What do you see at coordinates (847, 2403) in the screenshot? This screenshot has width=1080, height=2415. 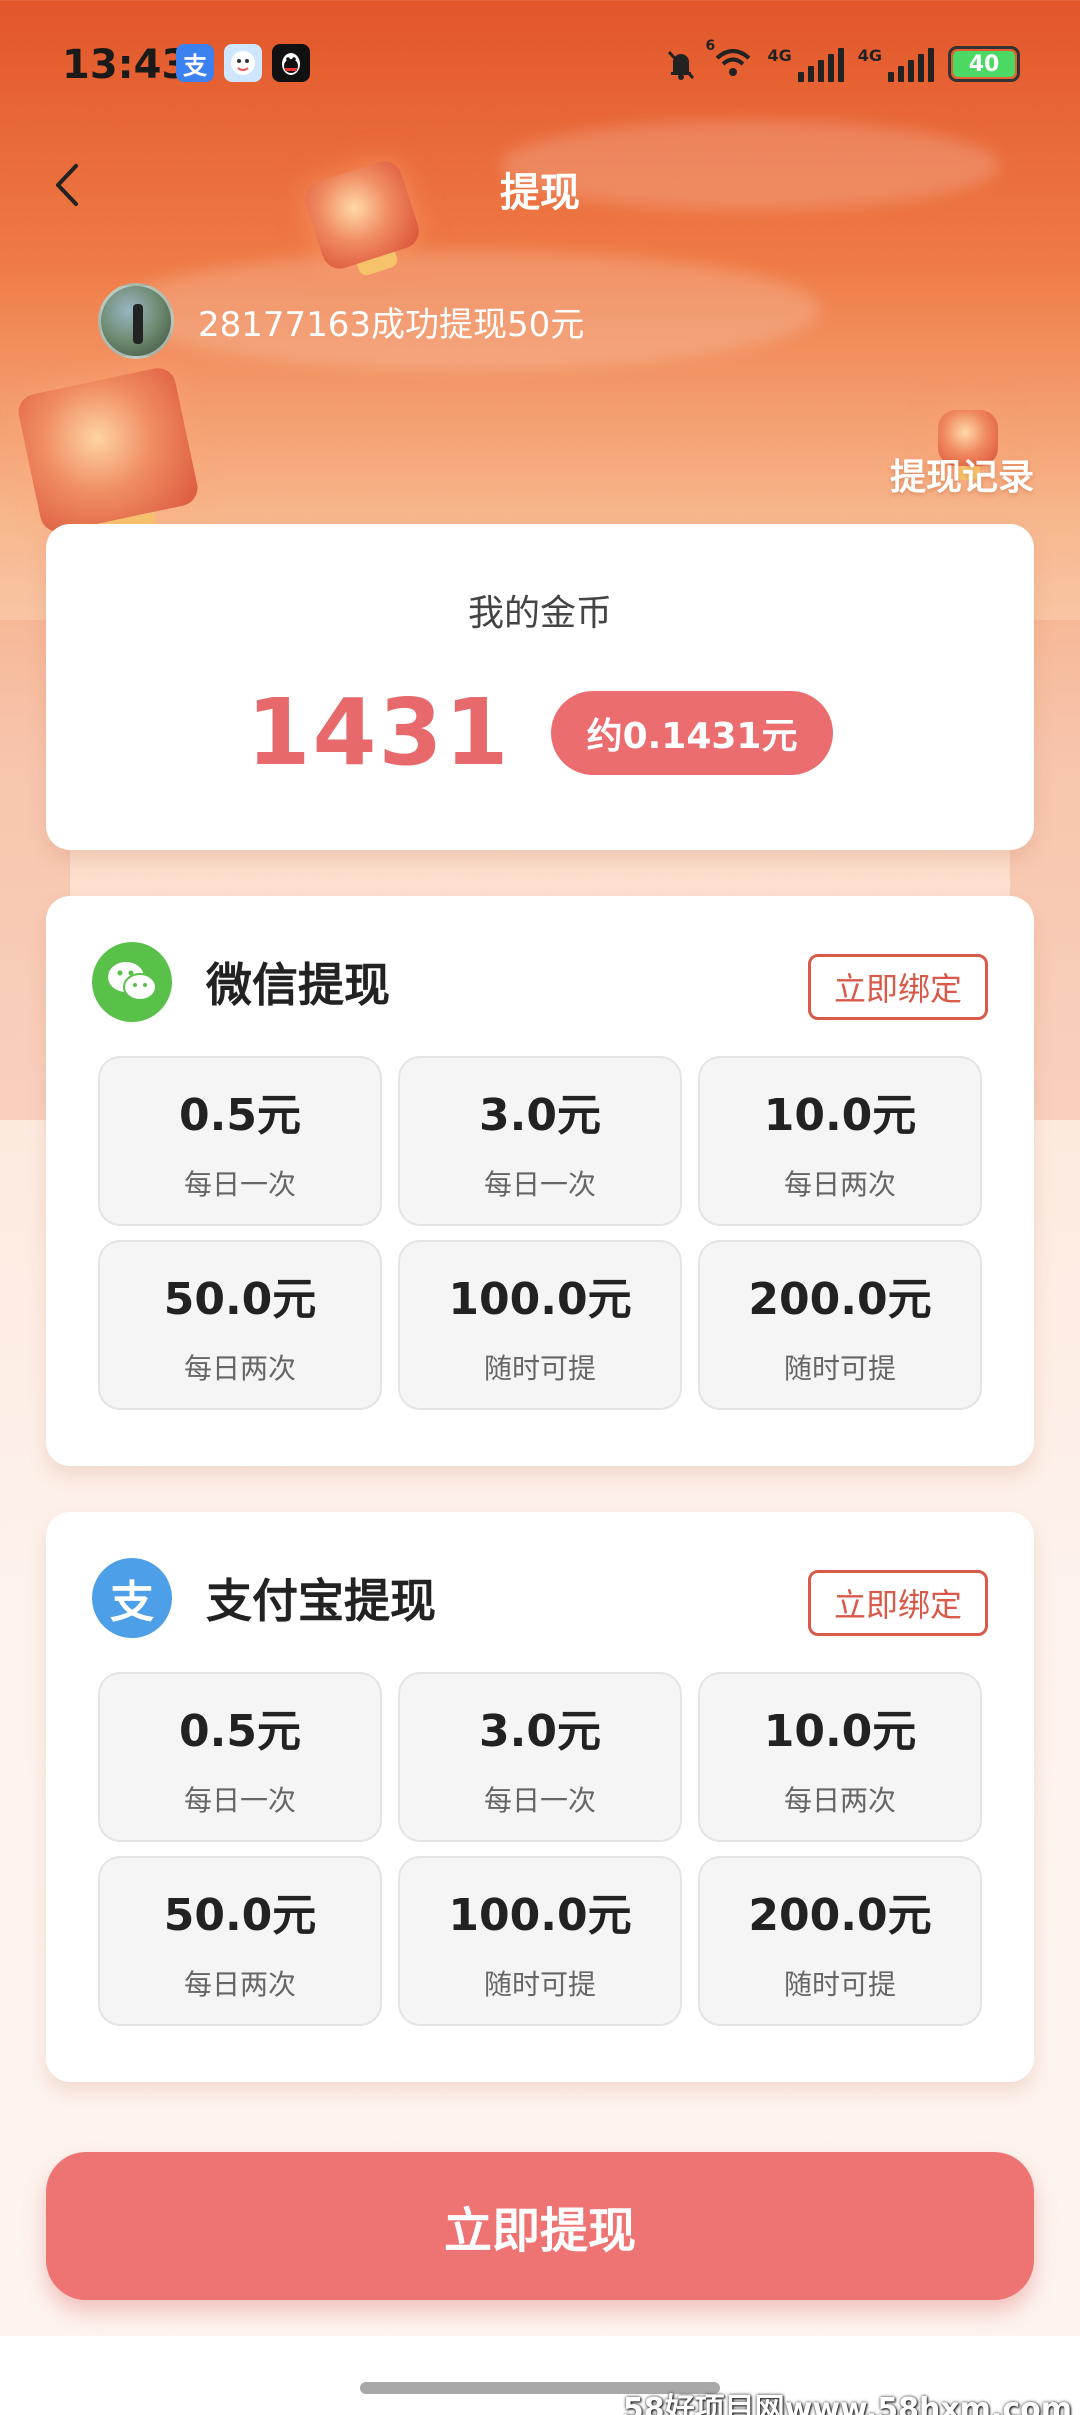 I see `watermark: 58好项目网www.58hxm.com` at bounding box center [847, 2403].